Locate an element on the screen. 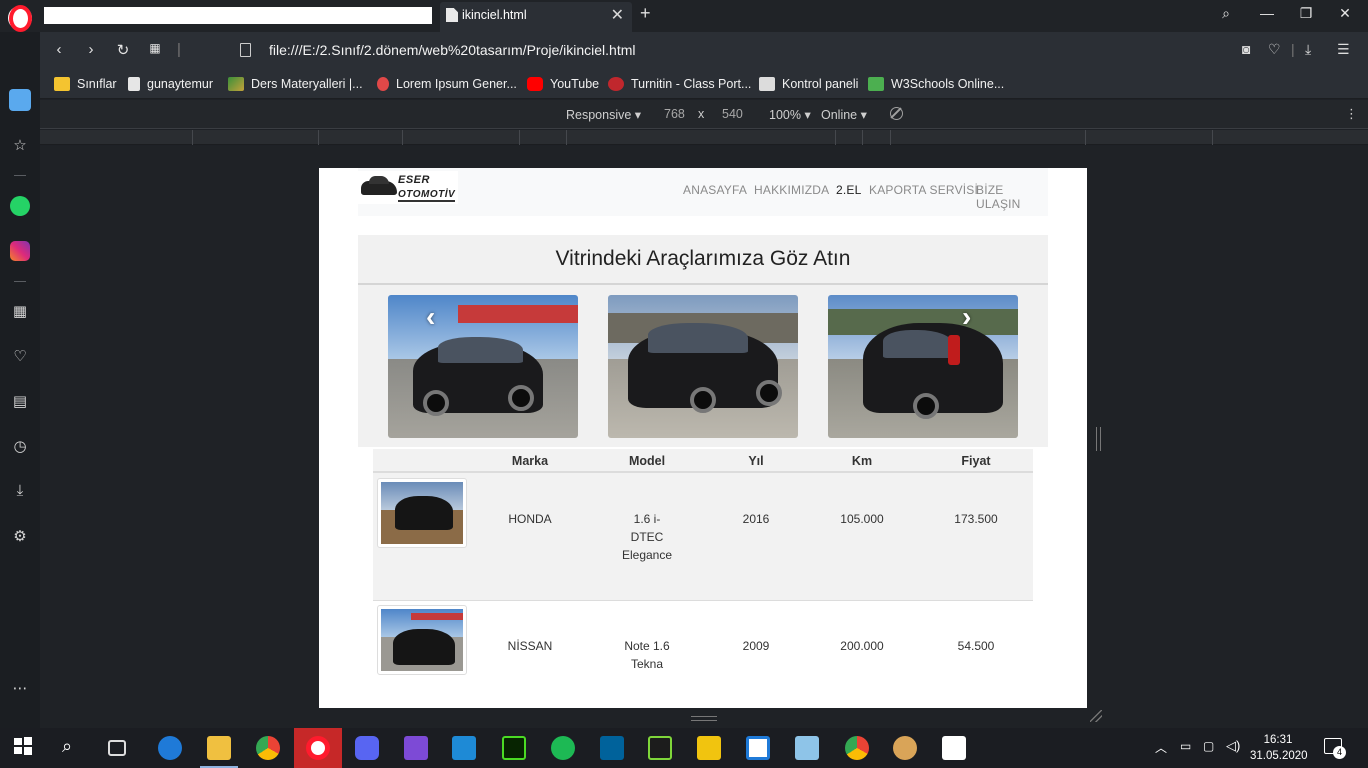 This screenshot has height=768, width=1368. resize-handle-right is located at coordinates (1098, 439).